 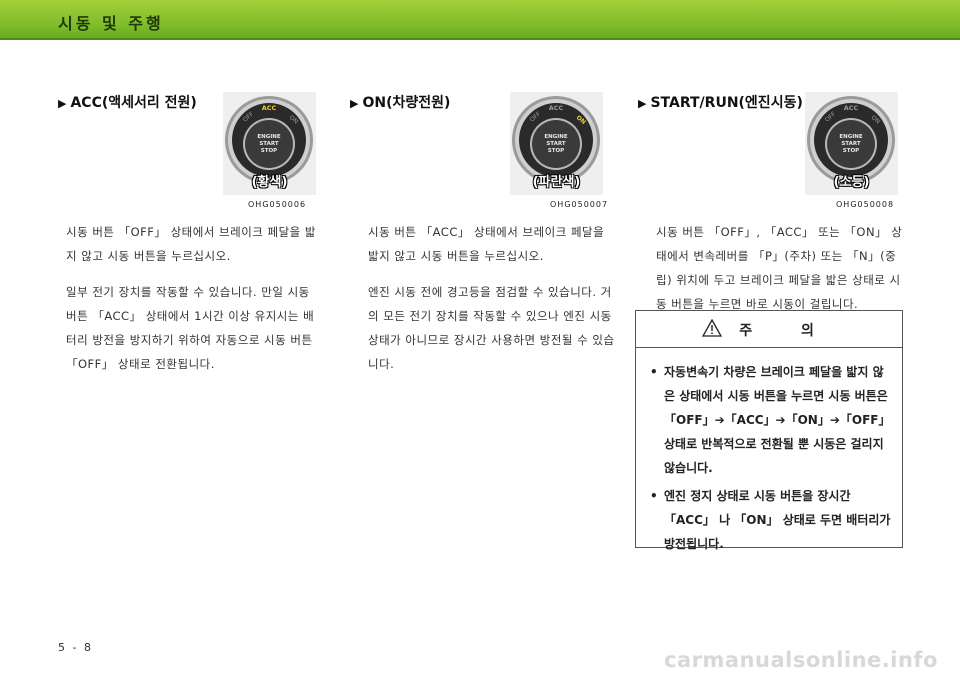 What do you see at coordinates (851, 182) in the screenshot?
I see `indicator-color-label: (소등)` at bounding box center [851, 182].